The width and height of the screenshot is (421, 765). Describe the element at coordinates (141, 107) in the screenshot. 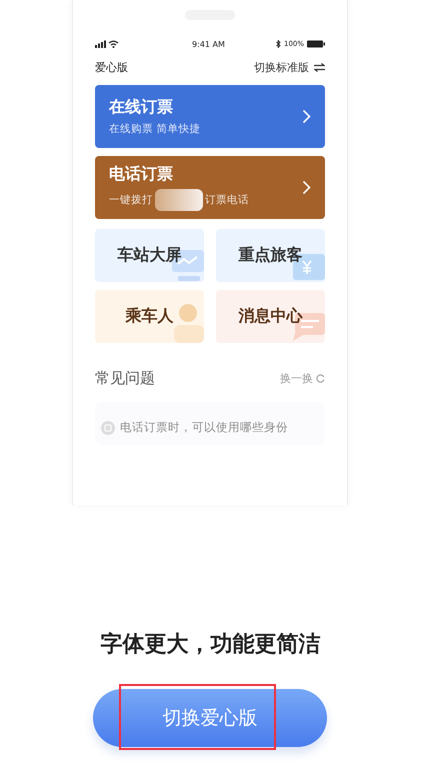

I see `card-title: 在线订票` at that location.